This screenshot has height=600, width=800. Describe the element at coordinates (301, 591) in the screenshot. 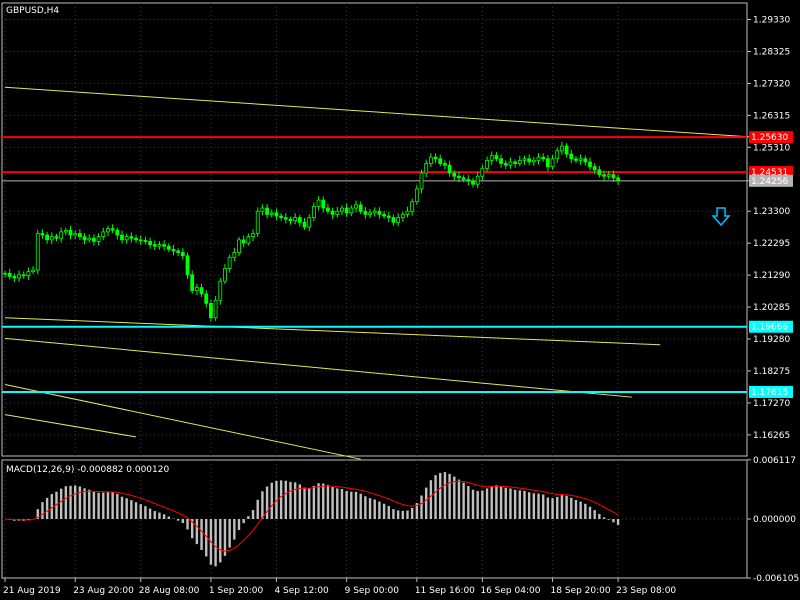

I see `x-tick-label: 4 Sep 12:00` at that location.